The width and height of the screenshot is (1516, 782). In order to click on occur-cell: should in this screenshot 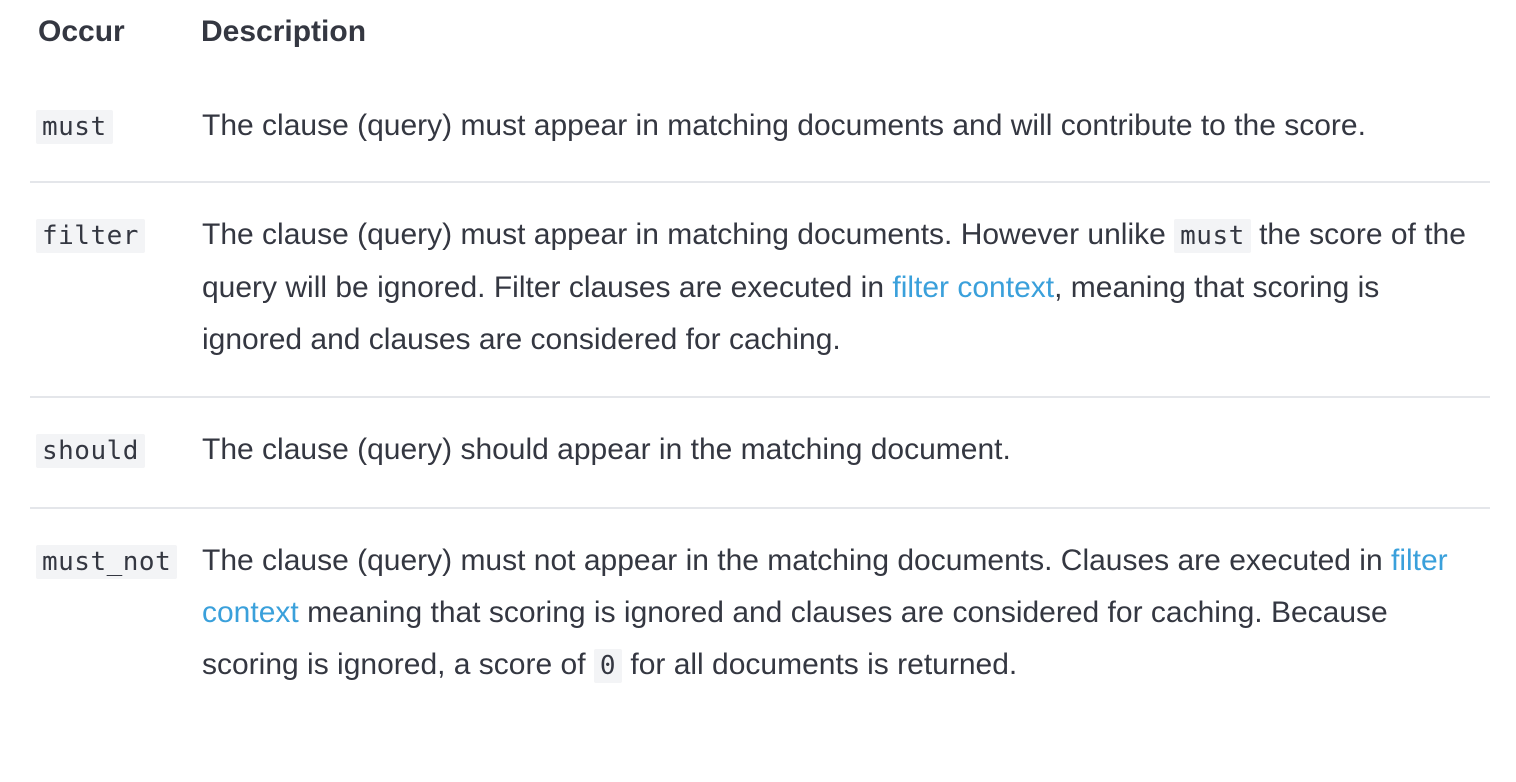, I will do `click(115, 452)`.